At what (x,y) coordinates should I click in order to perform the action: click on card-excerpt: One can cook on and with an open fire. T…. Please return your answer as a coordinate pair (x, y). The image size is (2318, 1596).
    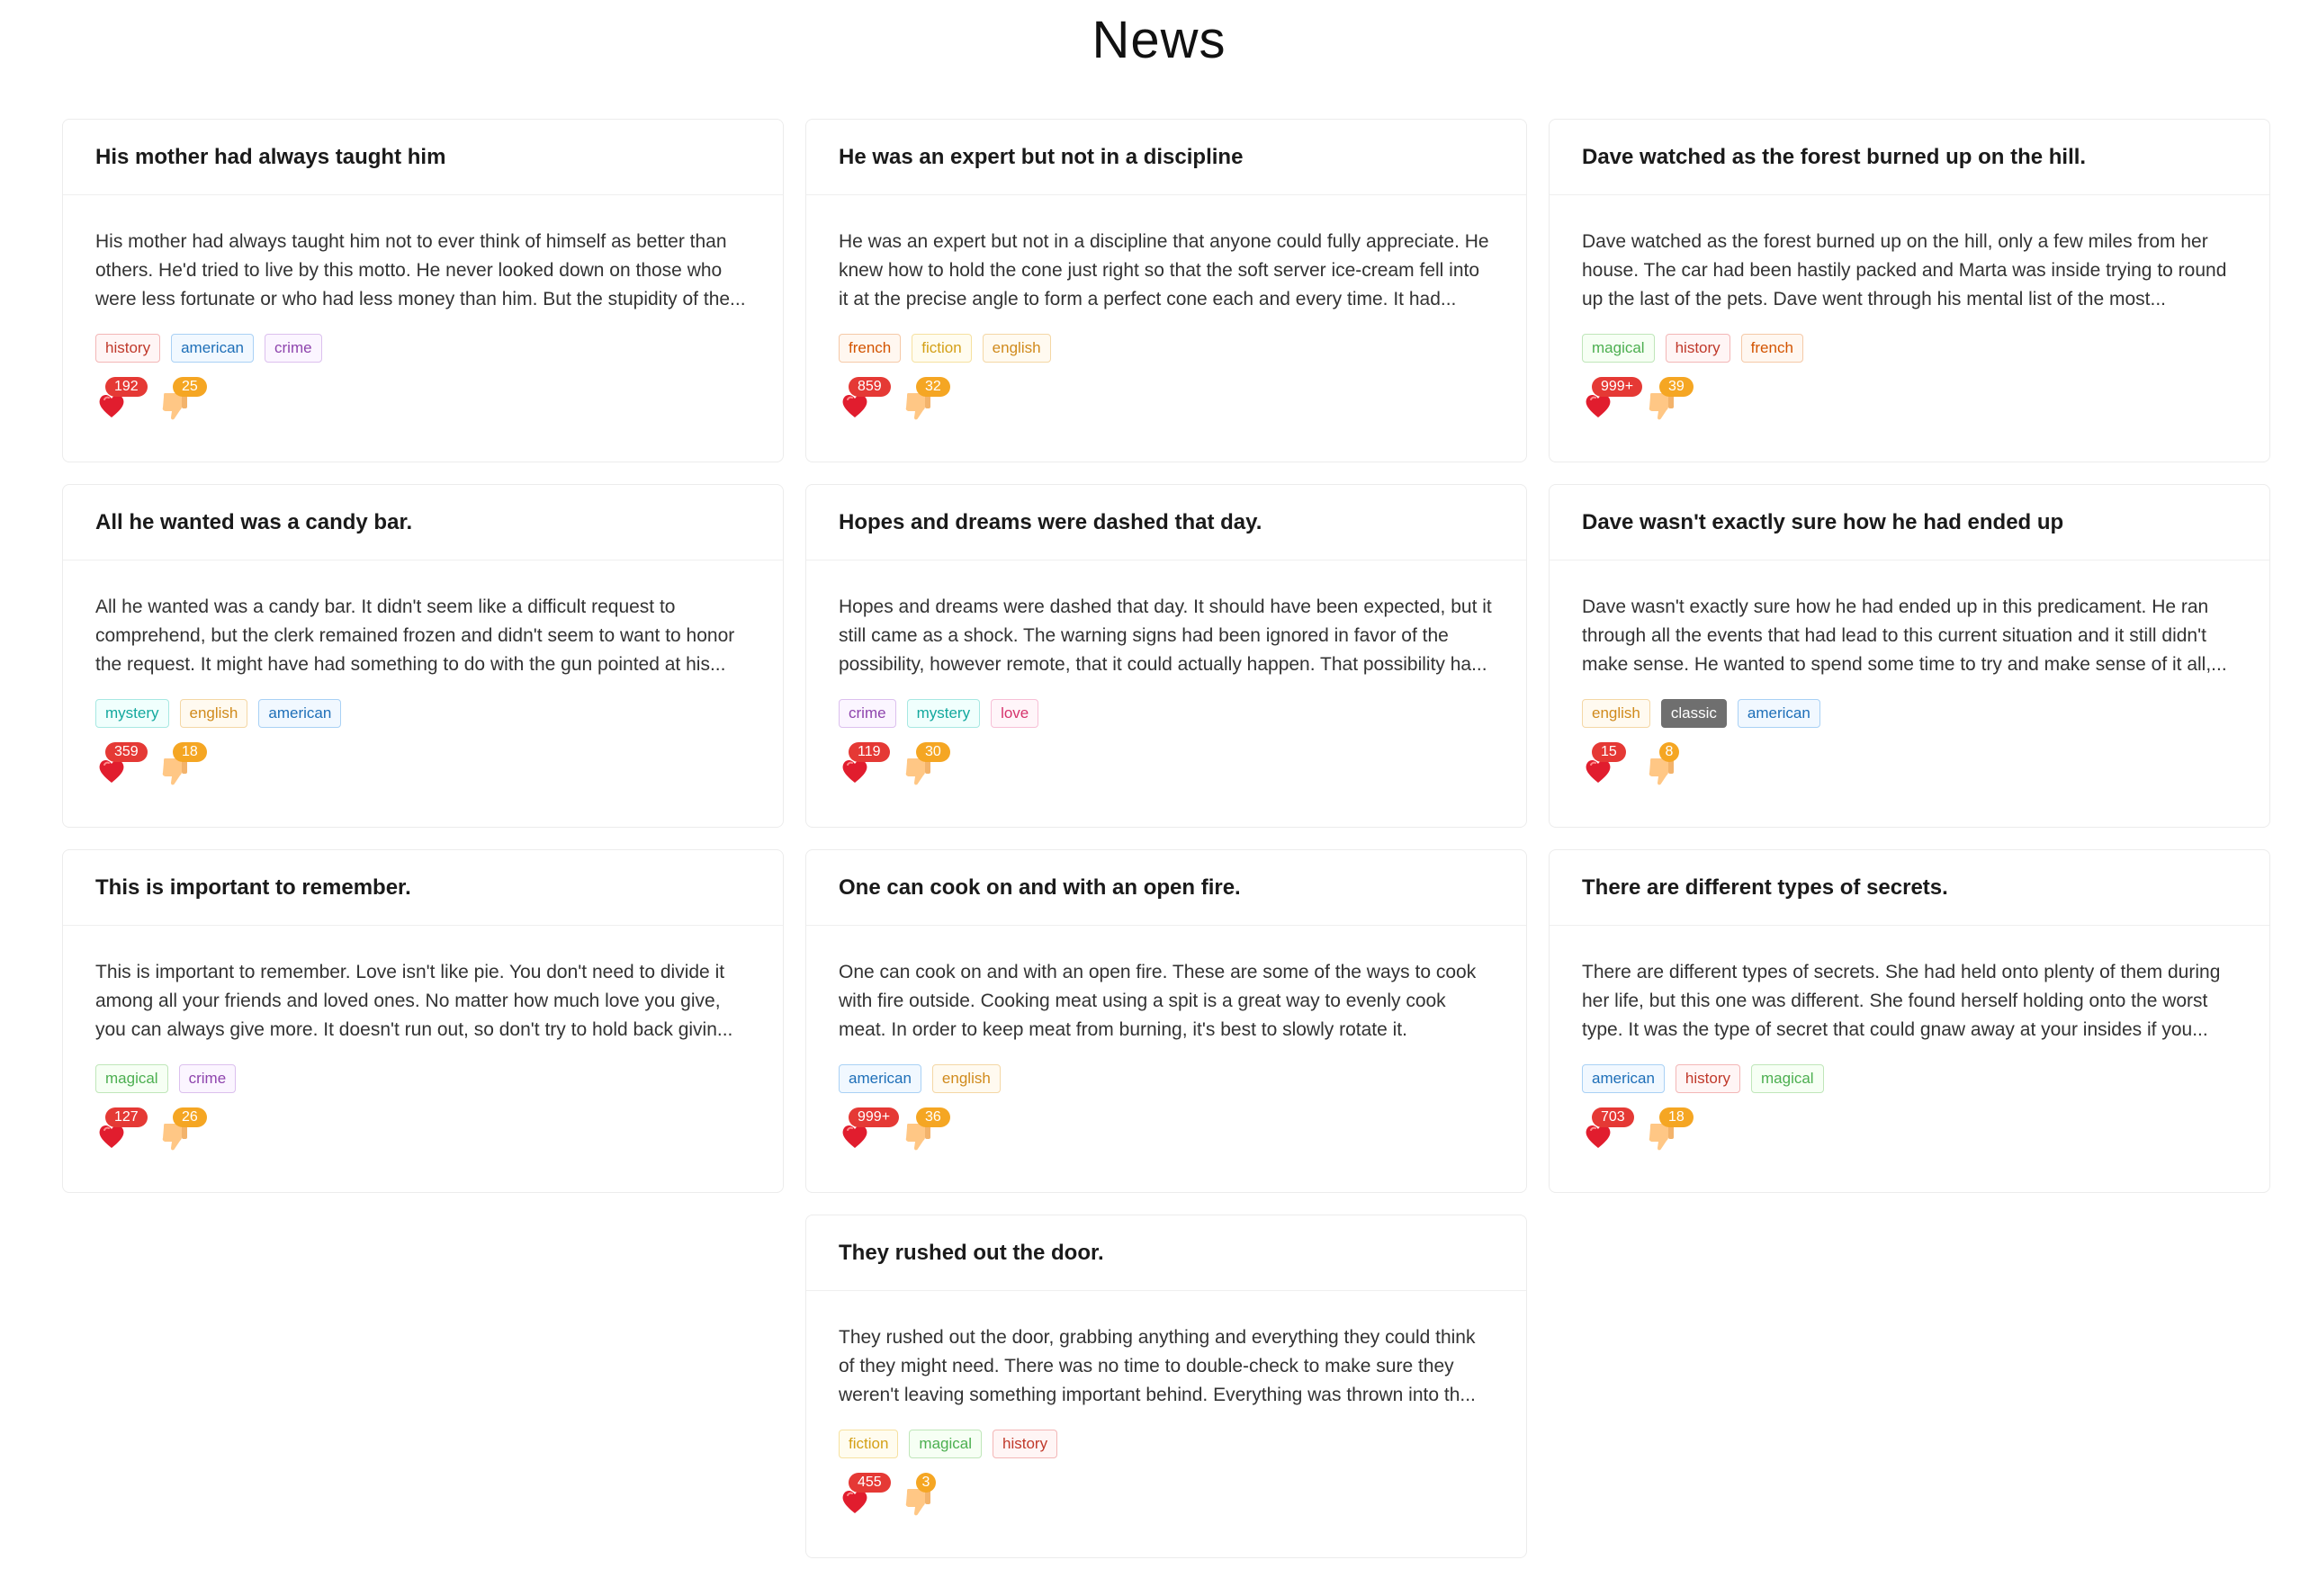
    Looking at the image, I should click on (1158, 1001).